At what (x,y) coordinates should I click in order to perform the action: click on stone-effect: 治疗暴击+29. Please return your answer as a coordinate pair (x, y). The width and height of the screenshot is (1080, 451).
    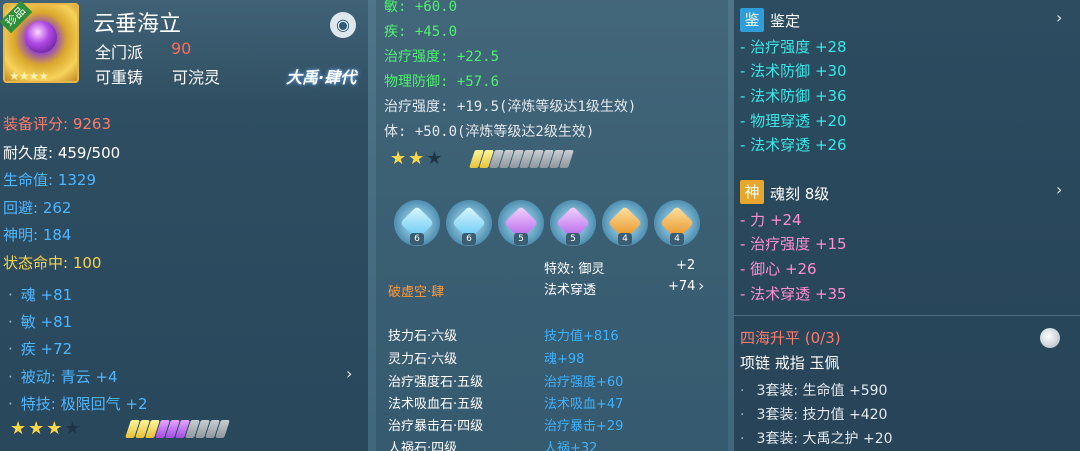
    Looking at the image, I should click on (584, 426).